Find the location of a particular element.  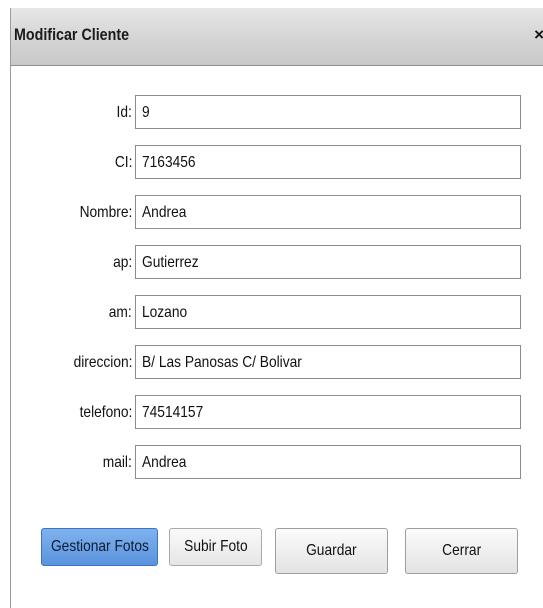

gestionar-fotos-label: Gestionar Fotos is located at coordinates (99, 546).